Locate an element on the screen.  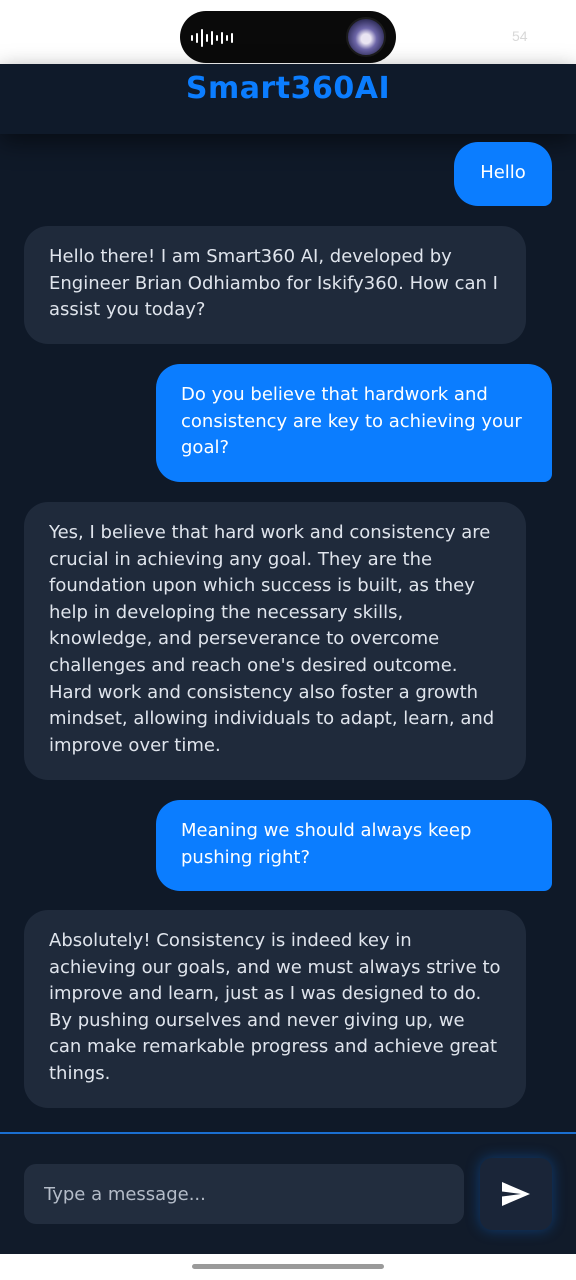
message-composer is located at coordinates (288, 1194).